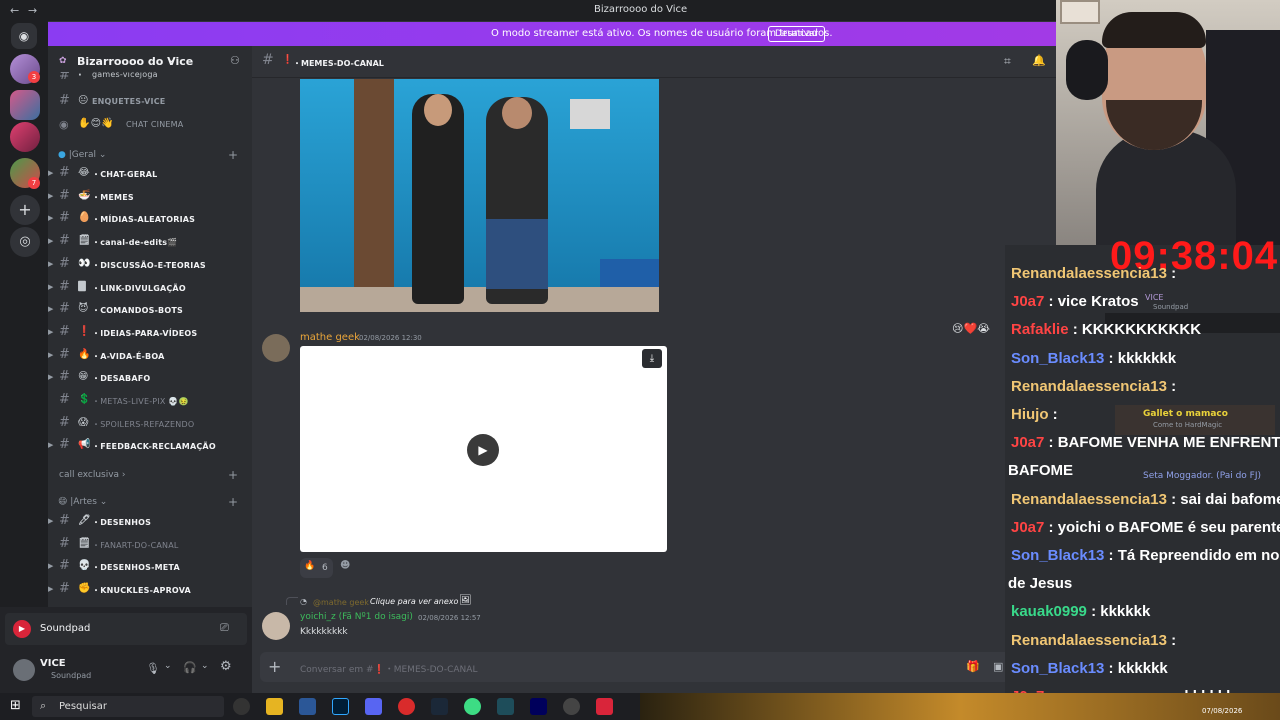 Image resolution: width=1280 pixels, height=720 pixels. What do you see at coordinates (1028, 527) in the screenshot?
I see `stream-chat-user: J0a7` at bounding box center [1028, 527].